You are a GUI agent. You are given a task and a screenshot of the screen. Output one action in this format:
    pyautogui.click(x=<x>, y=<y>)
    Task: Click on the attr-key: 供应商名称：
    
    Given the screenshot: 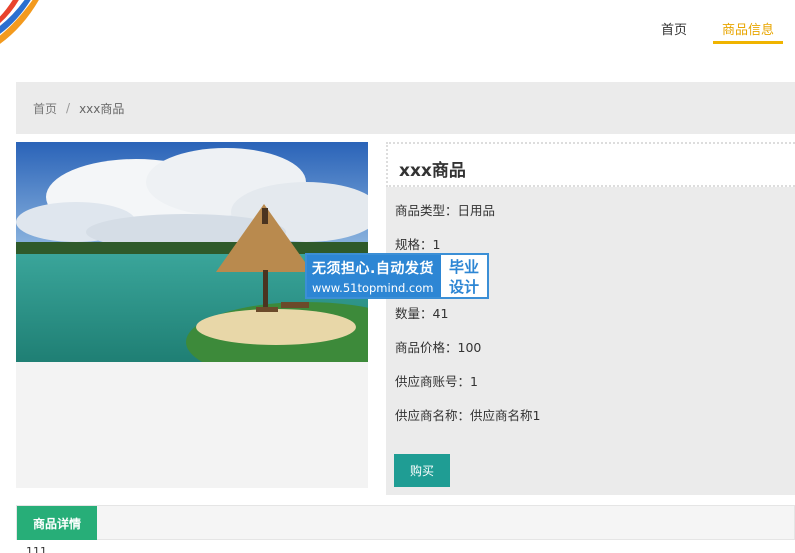 What is the action you would take?
    pyautogui.click(x=433, y=415)
    